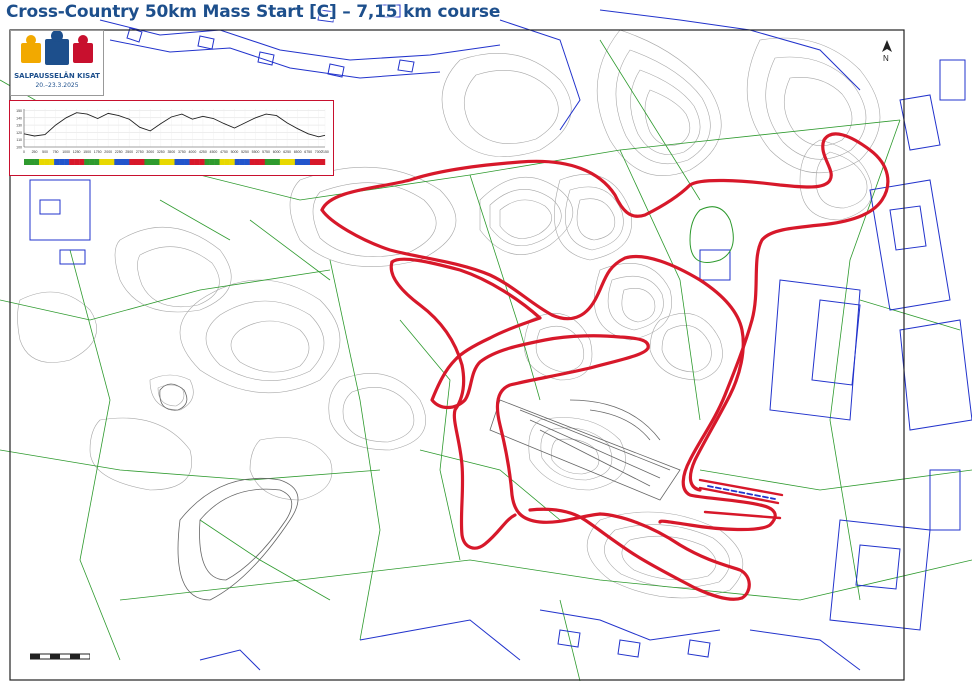 The width and height of the screenshot is (972, 681). Describe the element at coordinates (45, 152) in the screenshot. I see `profile-x-tick: 500` at that location.